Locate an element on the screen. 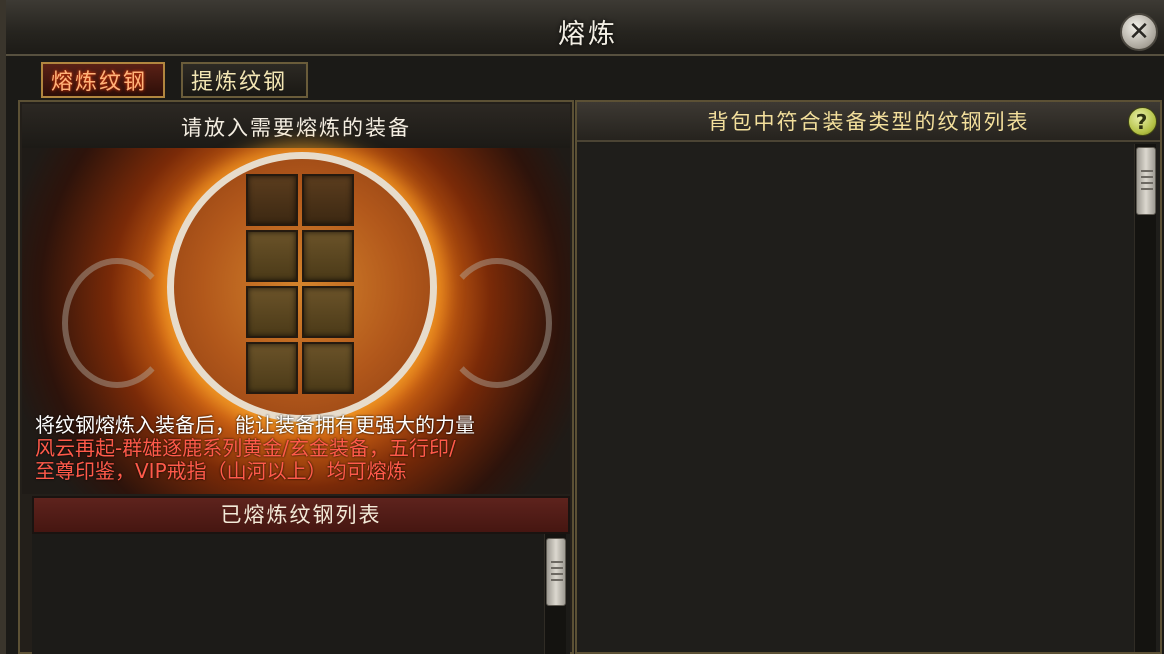 The height and width of the screenshot is (654, 1164). forge-ornament-right is located at coordinates (497, 323).